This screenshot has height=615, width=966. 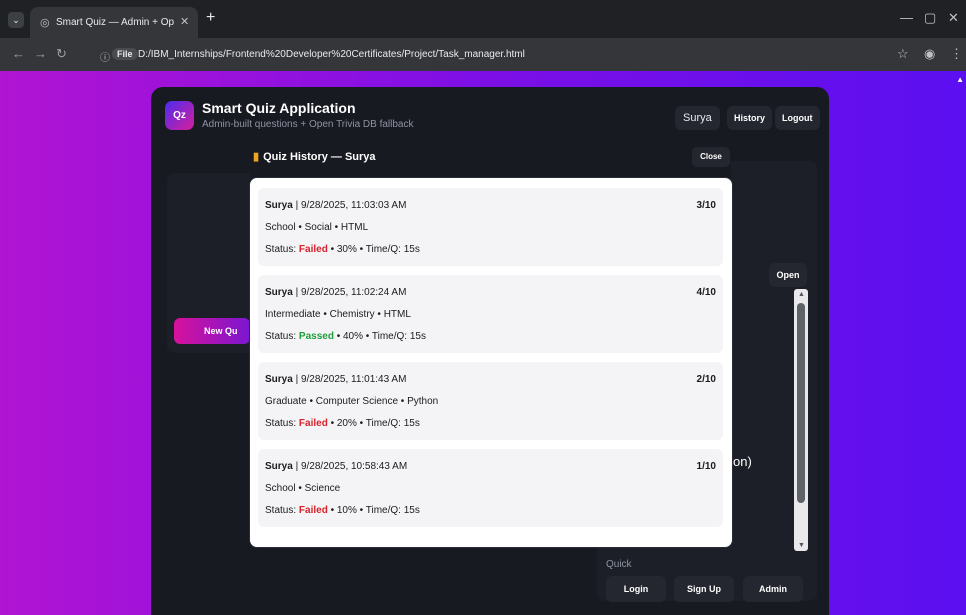 What do you see at coordinates (184, 21) in the screenshot?
I see `tab-close-icon: ✕` at bounding box center [184, 21].